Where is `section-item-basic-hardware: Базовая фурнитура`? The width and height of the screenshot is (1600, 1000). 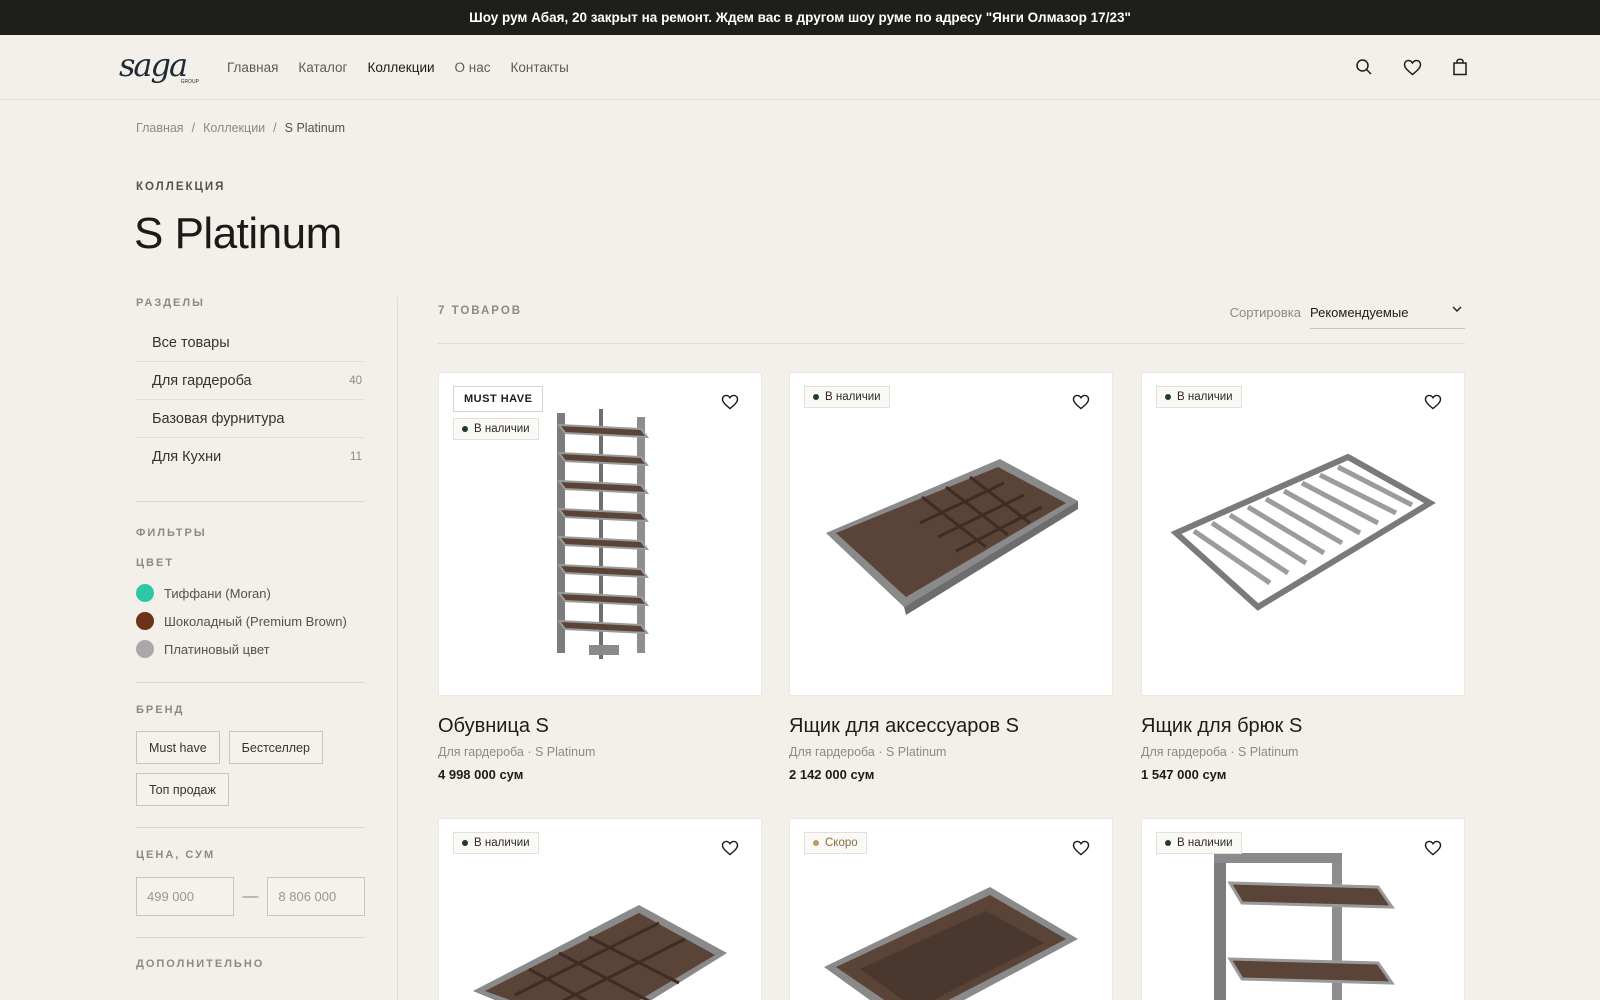 section-item-basic-hardware: Базовая фурнитура is located at coordinates (250, 419).